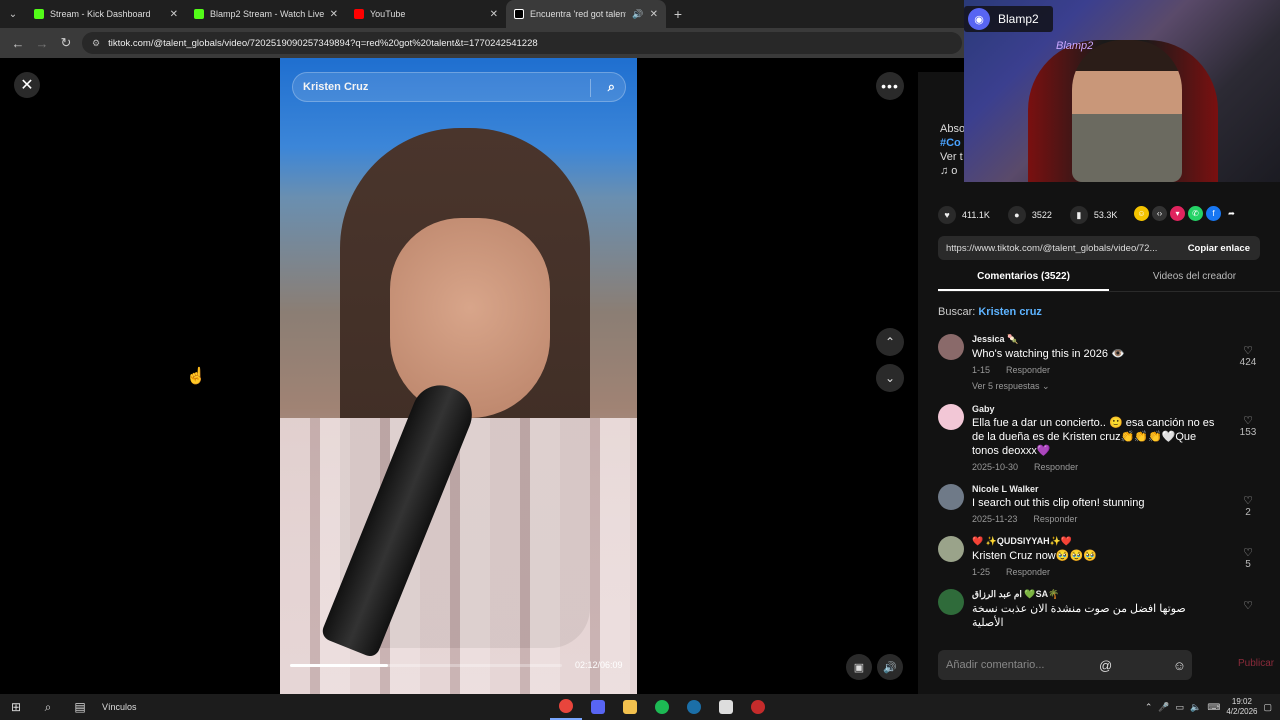 The width and height of the screenshot is (1280, 720). What do you see at coordinates (1248, 558) in the screenshot?
I see `comment-like-button: ♡ 5` at bounding box center [1248, 558].